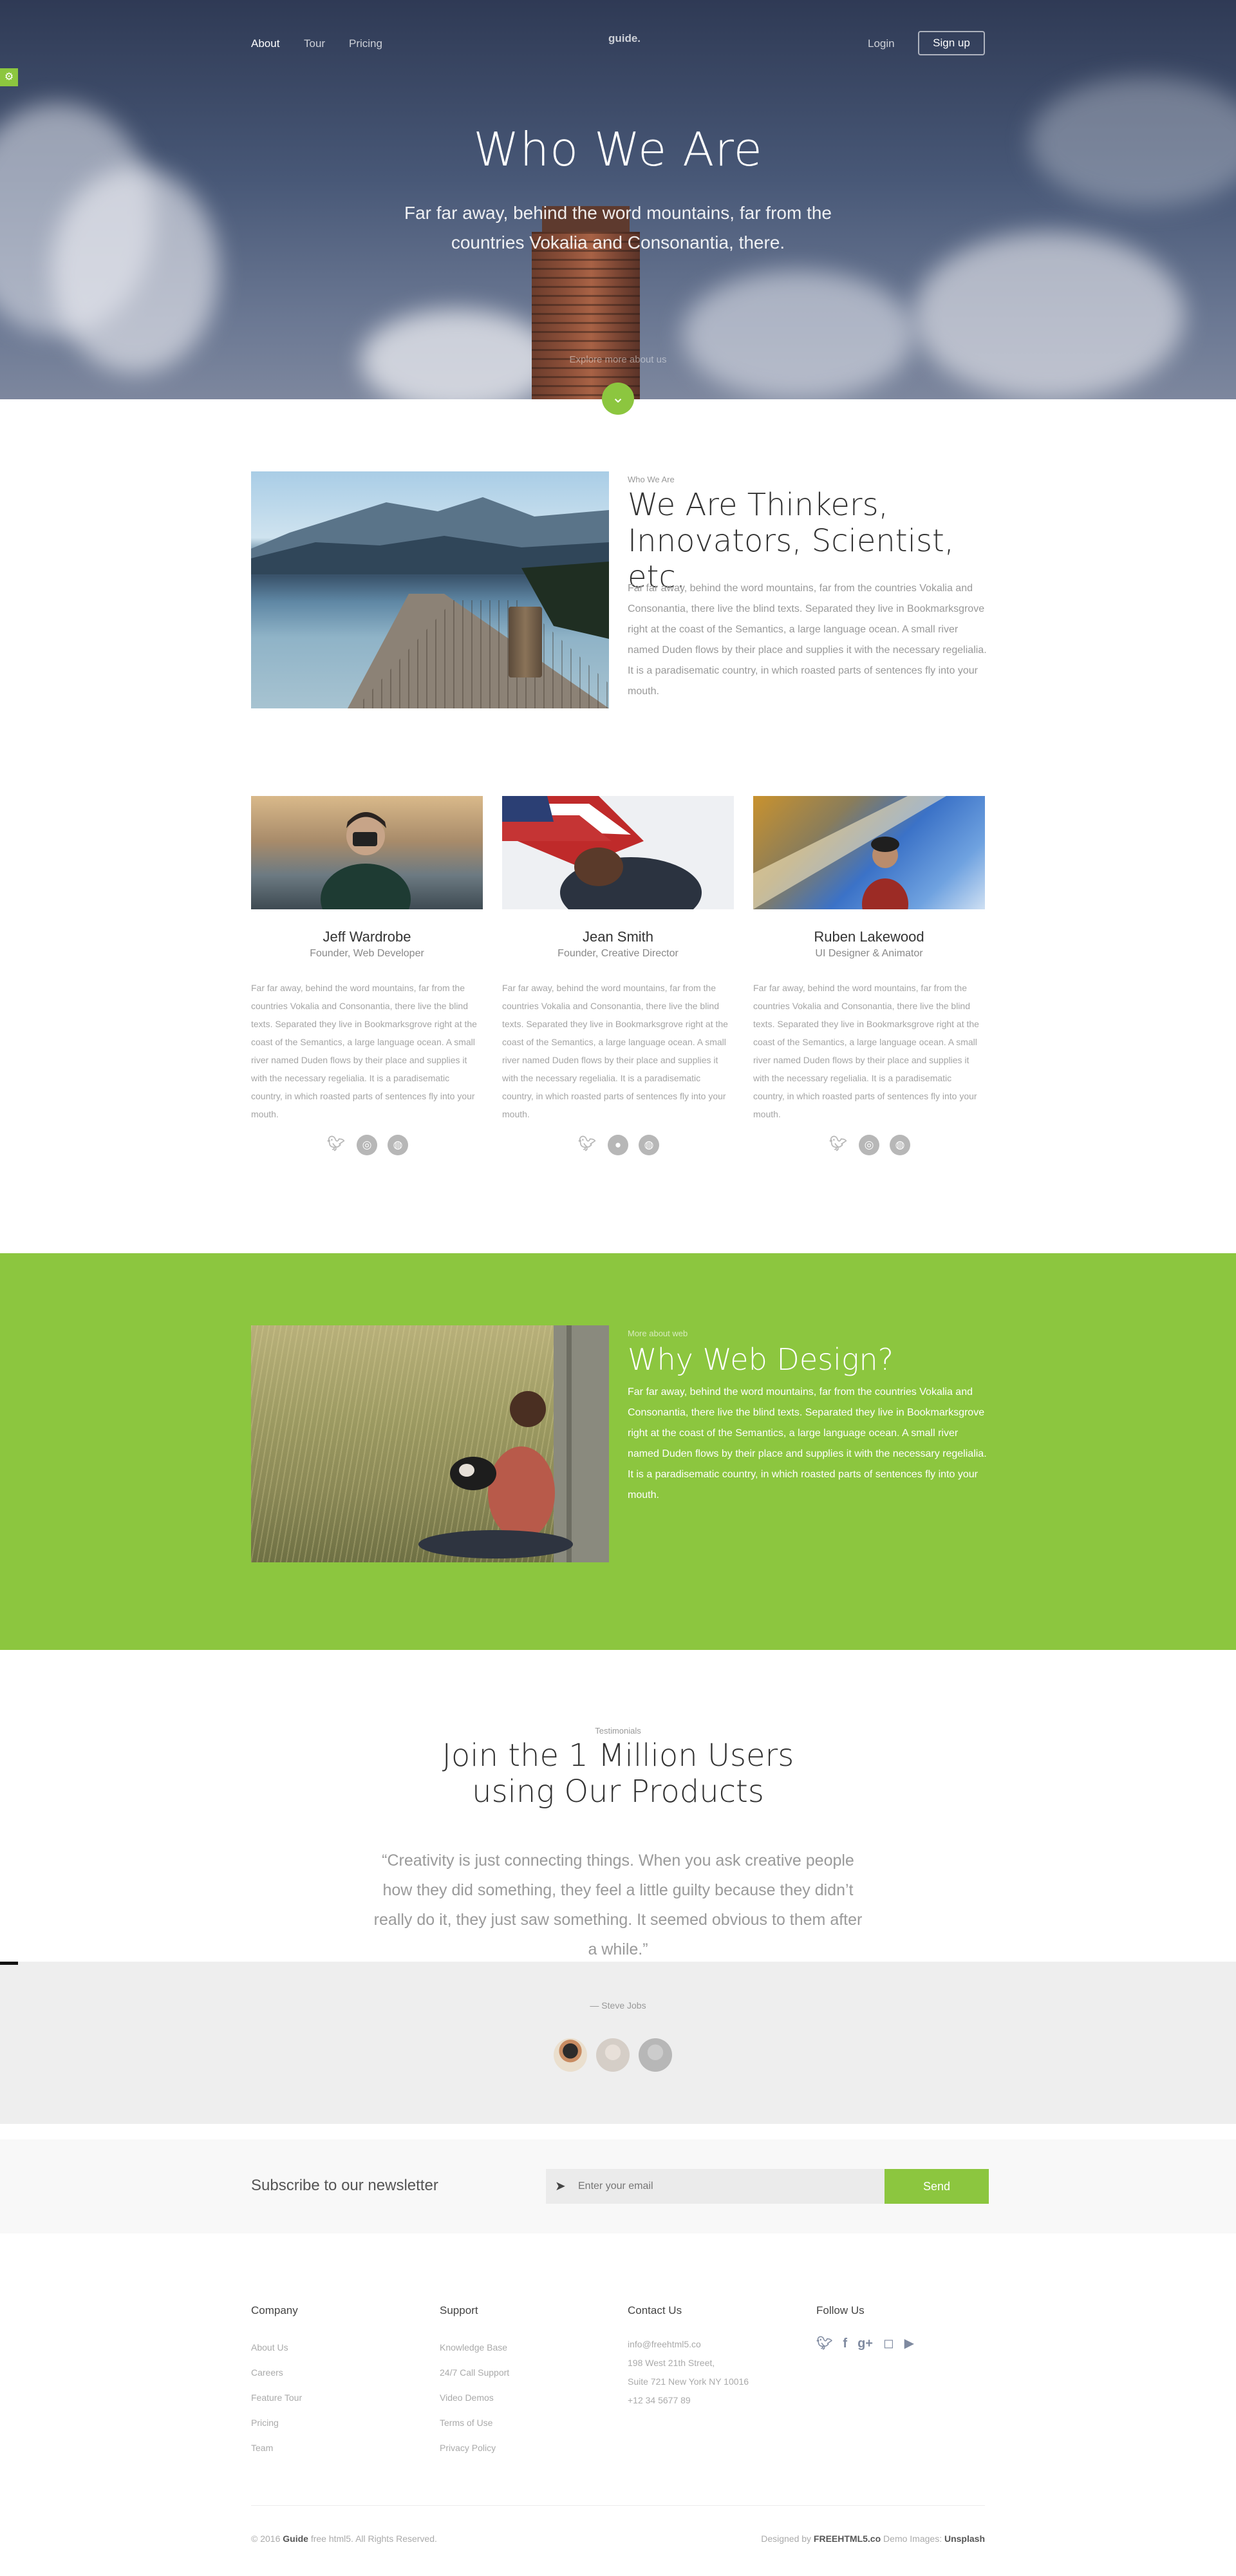  I want to click on man-dog-scene, so click(513, 1444).